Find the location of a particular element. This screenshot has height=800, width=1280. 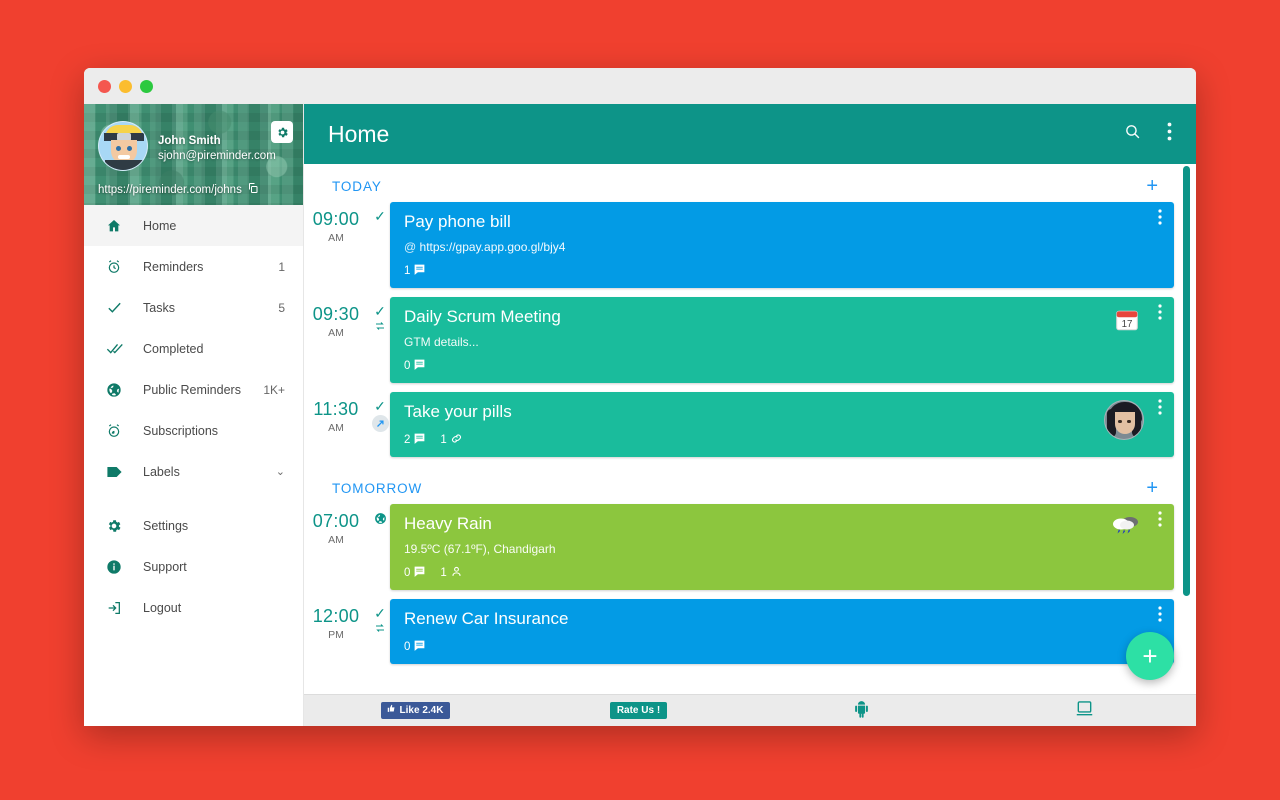

search-icon is located at coordinates (1132, 134).